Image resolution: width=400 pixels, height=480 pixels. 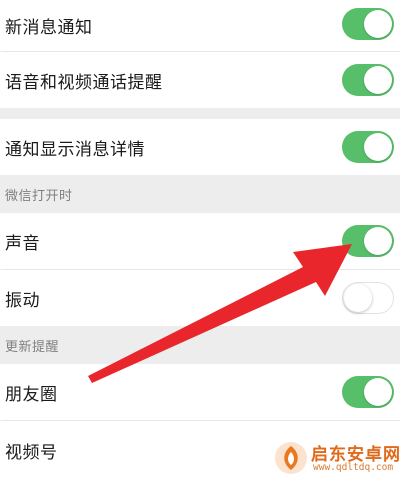 I want to click on setting-label: 通知显示消息详情, so click(x=75, y=149).